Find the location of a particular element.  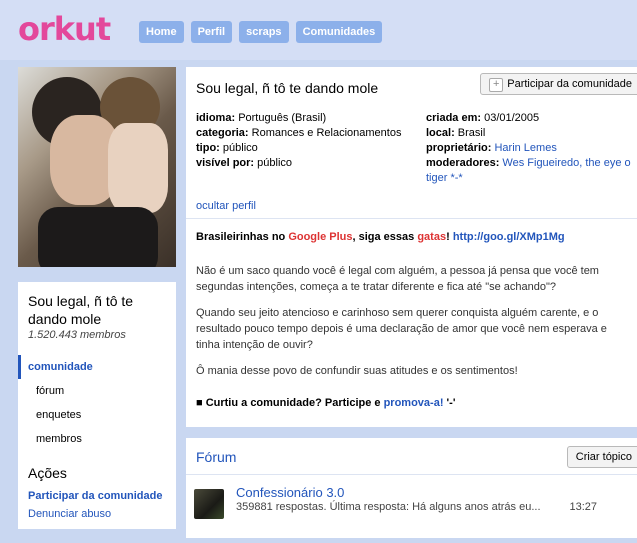

create-topic-button: Criar tópico is located at coordinates (601, 457).